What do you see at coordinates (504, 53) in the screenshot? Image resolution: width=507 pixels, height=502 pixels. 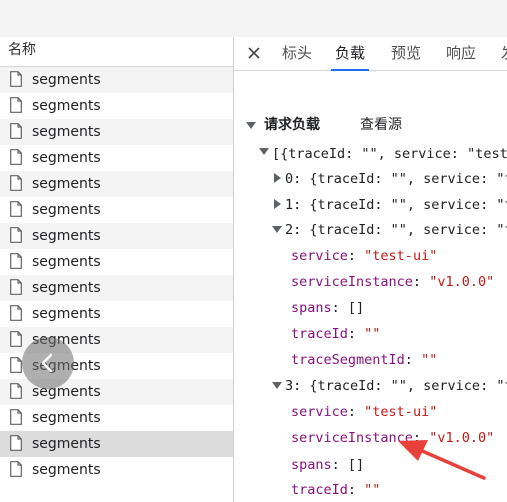 I see `tab-initiator: 发` at bounding box center [504, 53].